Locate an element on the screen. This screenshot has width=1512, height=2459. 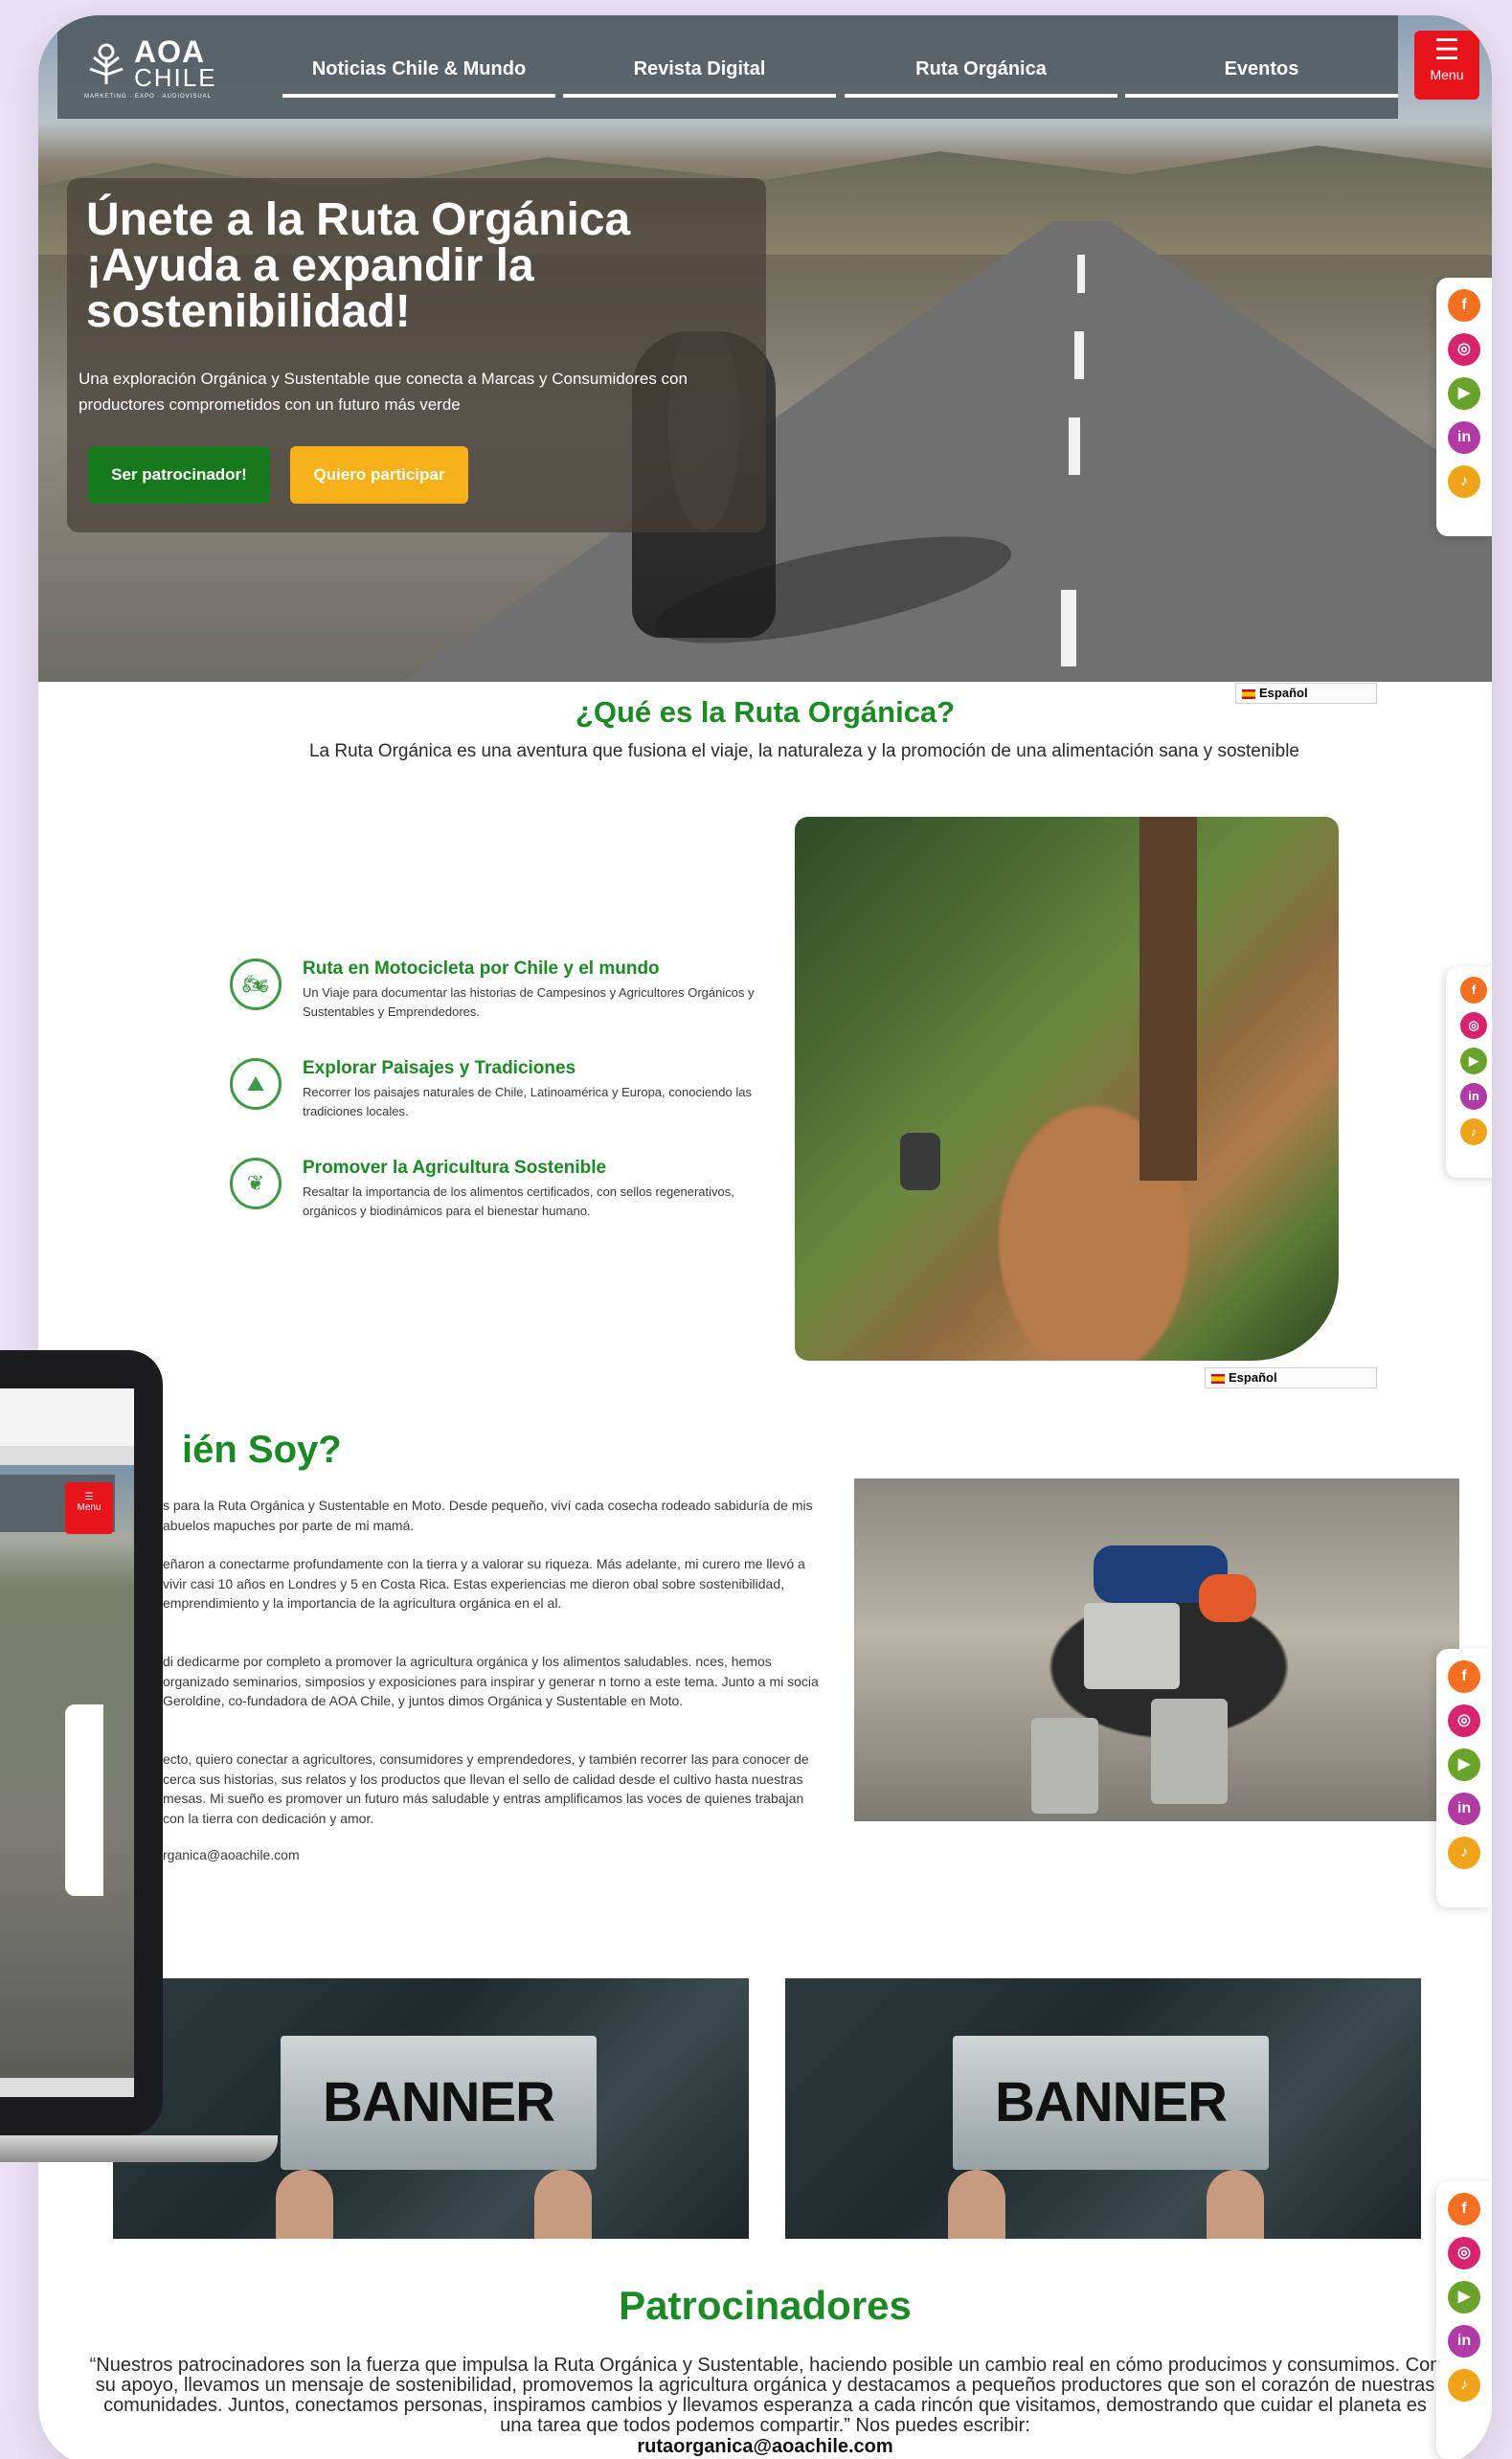
nav-eventos: Eventos is located at coordinates (1261, 74).